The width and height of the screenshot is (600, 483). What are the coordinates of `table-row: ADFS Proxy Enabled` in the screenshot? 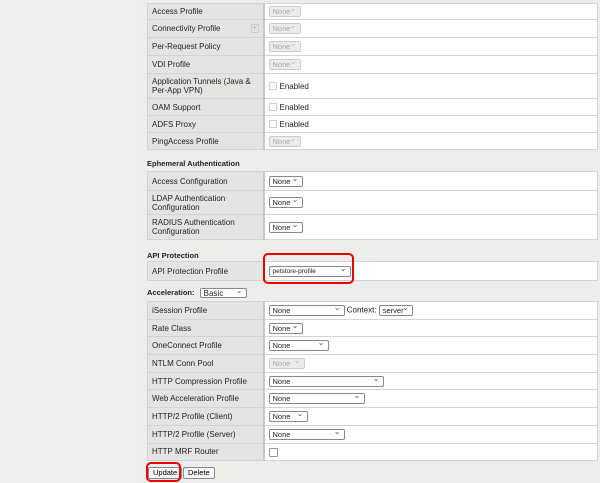 It's located at (372, 124).